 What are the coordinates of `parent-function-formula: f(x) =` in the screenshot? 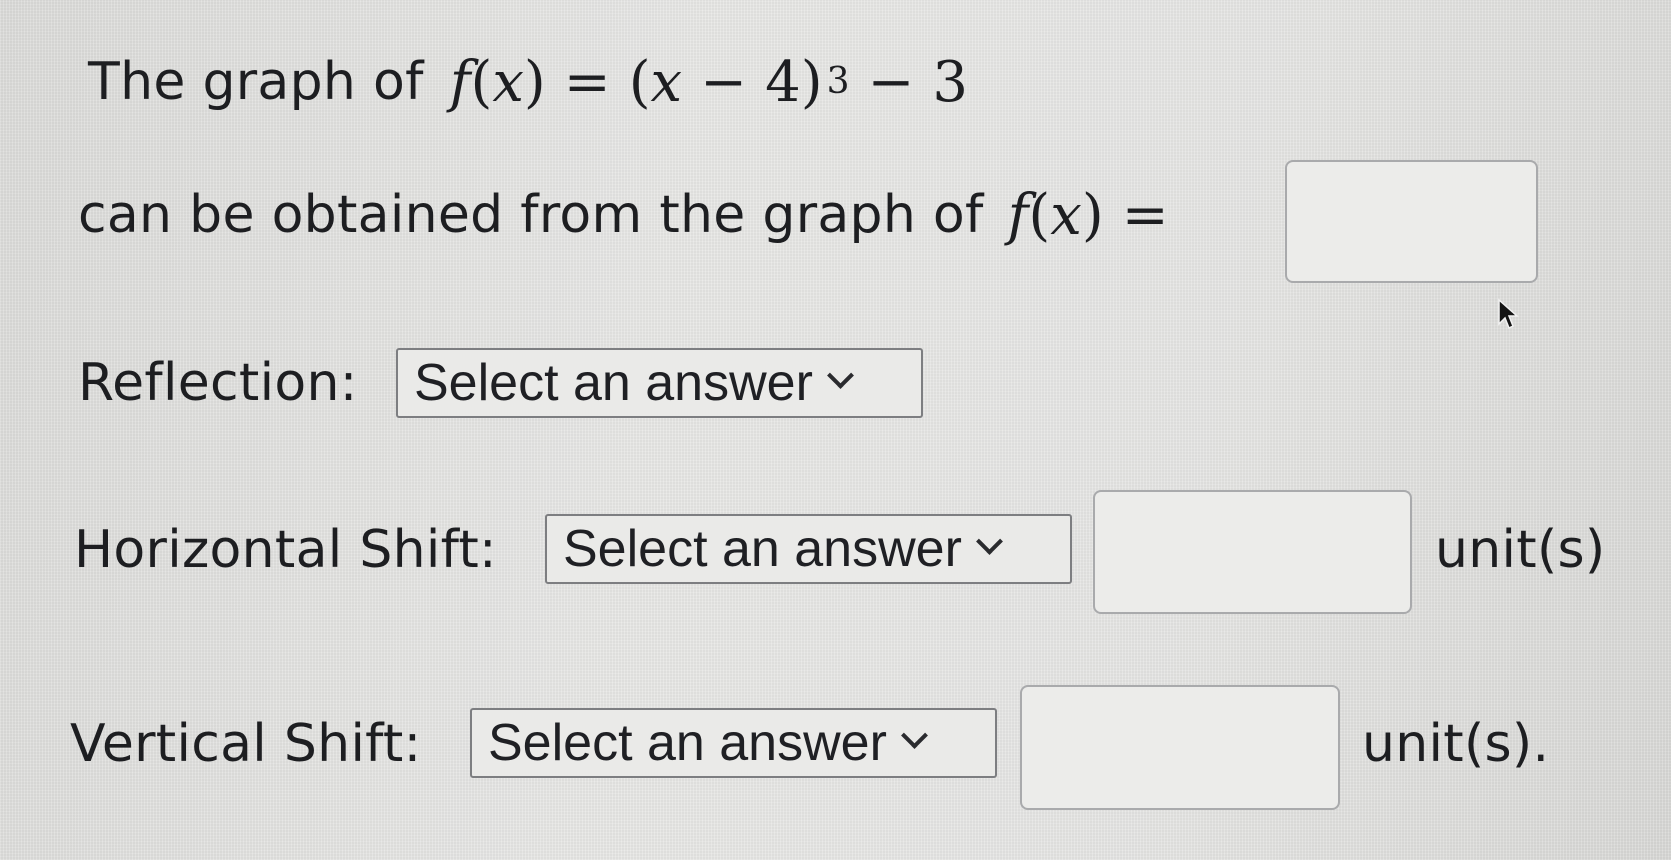 It's located at (1088, 215).